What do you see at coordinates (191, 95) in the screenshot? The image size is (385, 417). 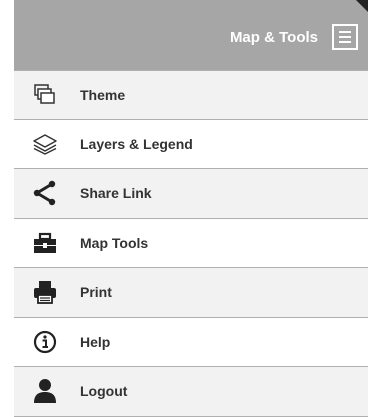 I see `menu-item-theme: Theme` at bounding box center [191, 95].